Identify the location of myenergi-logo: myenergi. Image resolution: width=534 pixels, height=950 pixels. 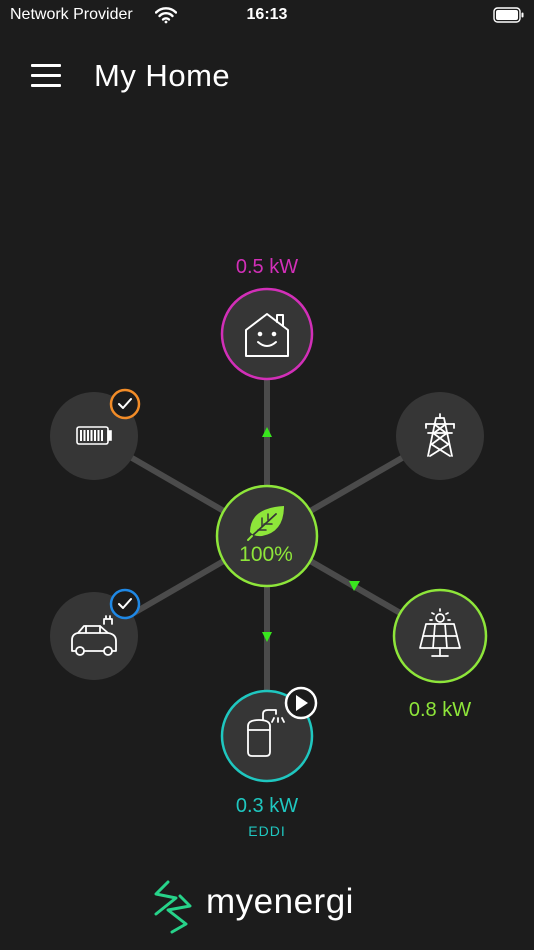
(270, 908).